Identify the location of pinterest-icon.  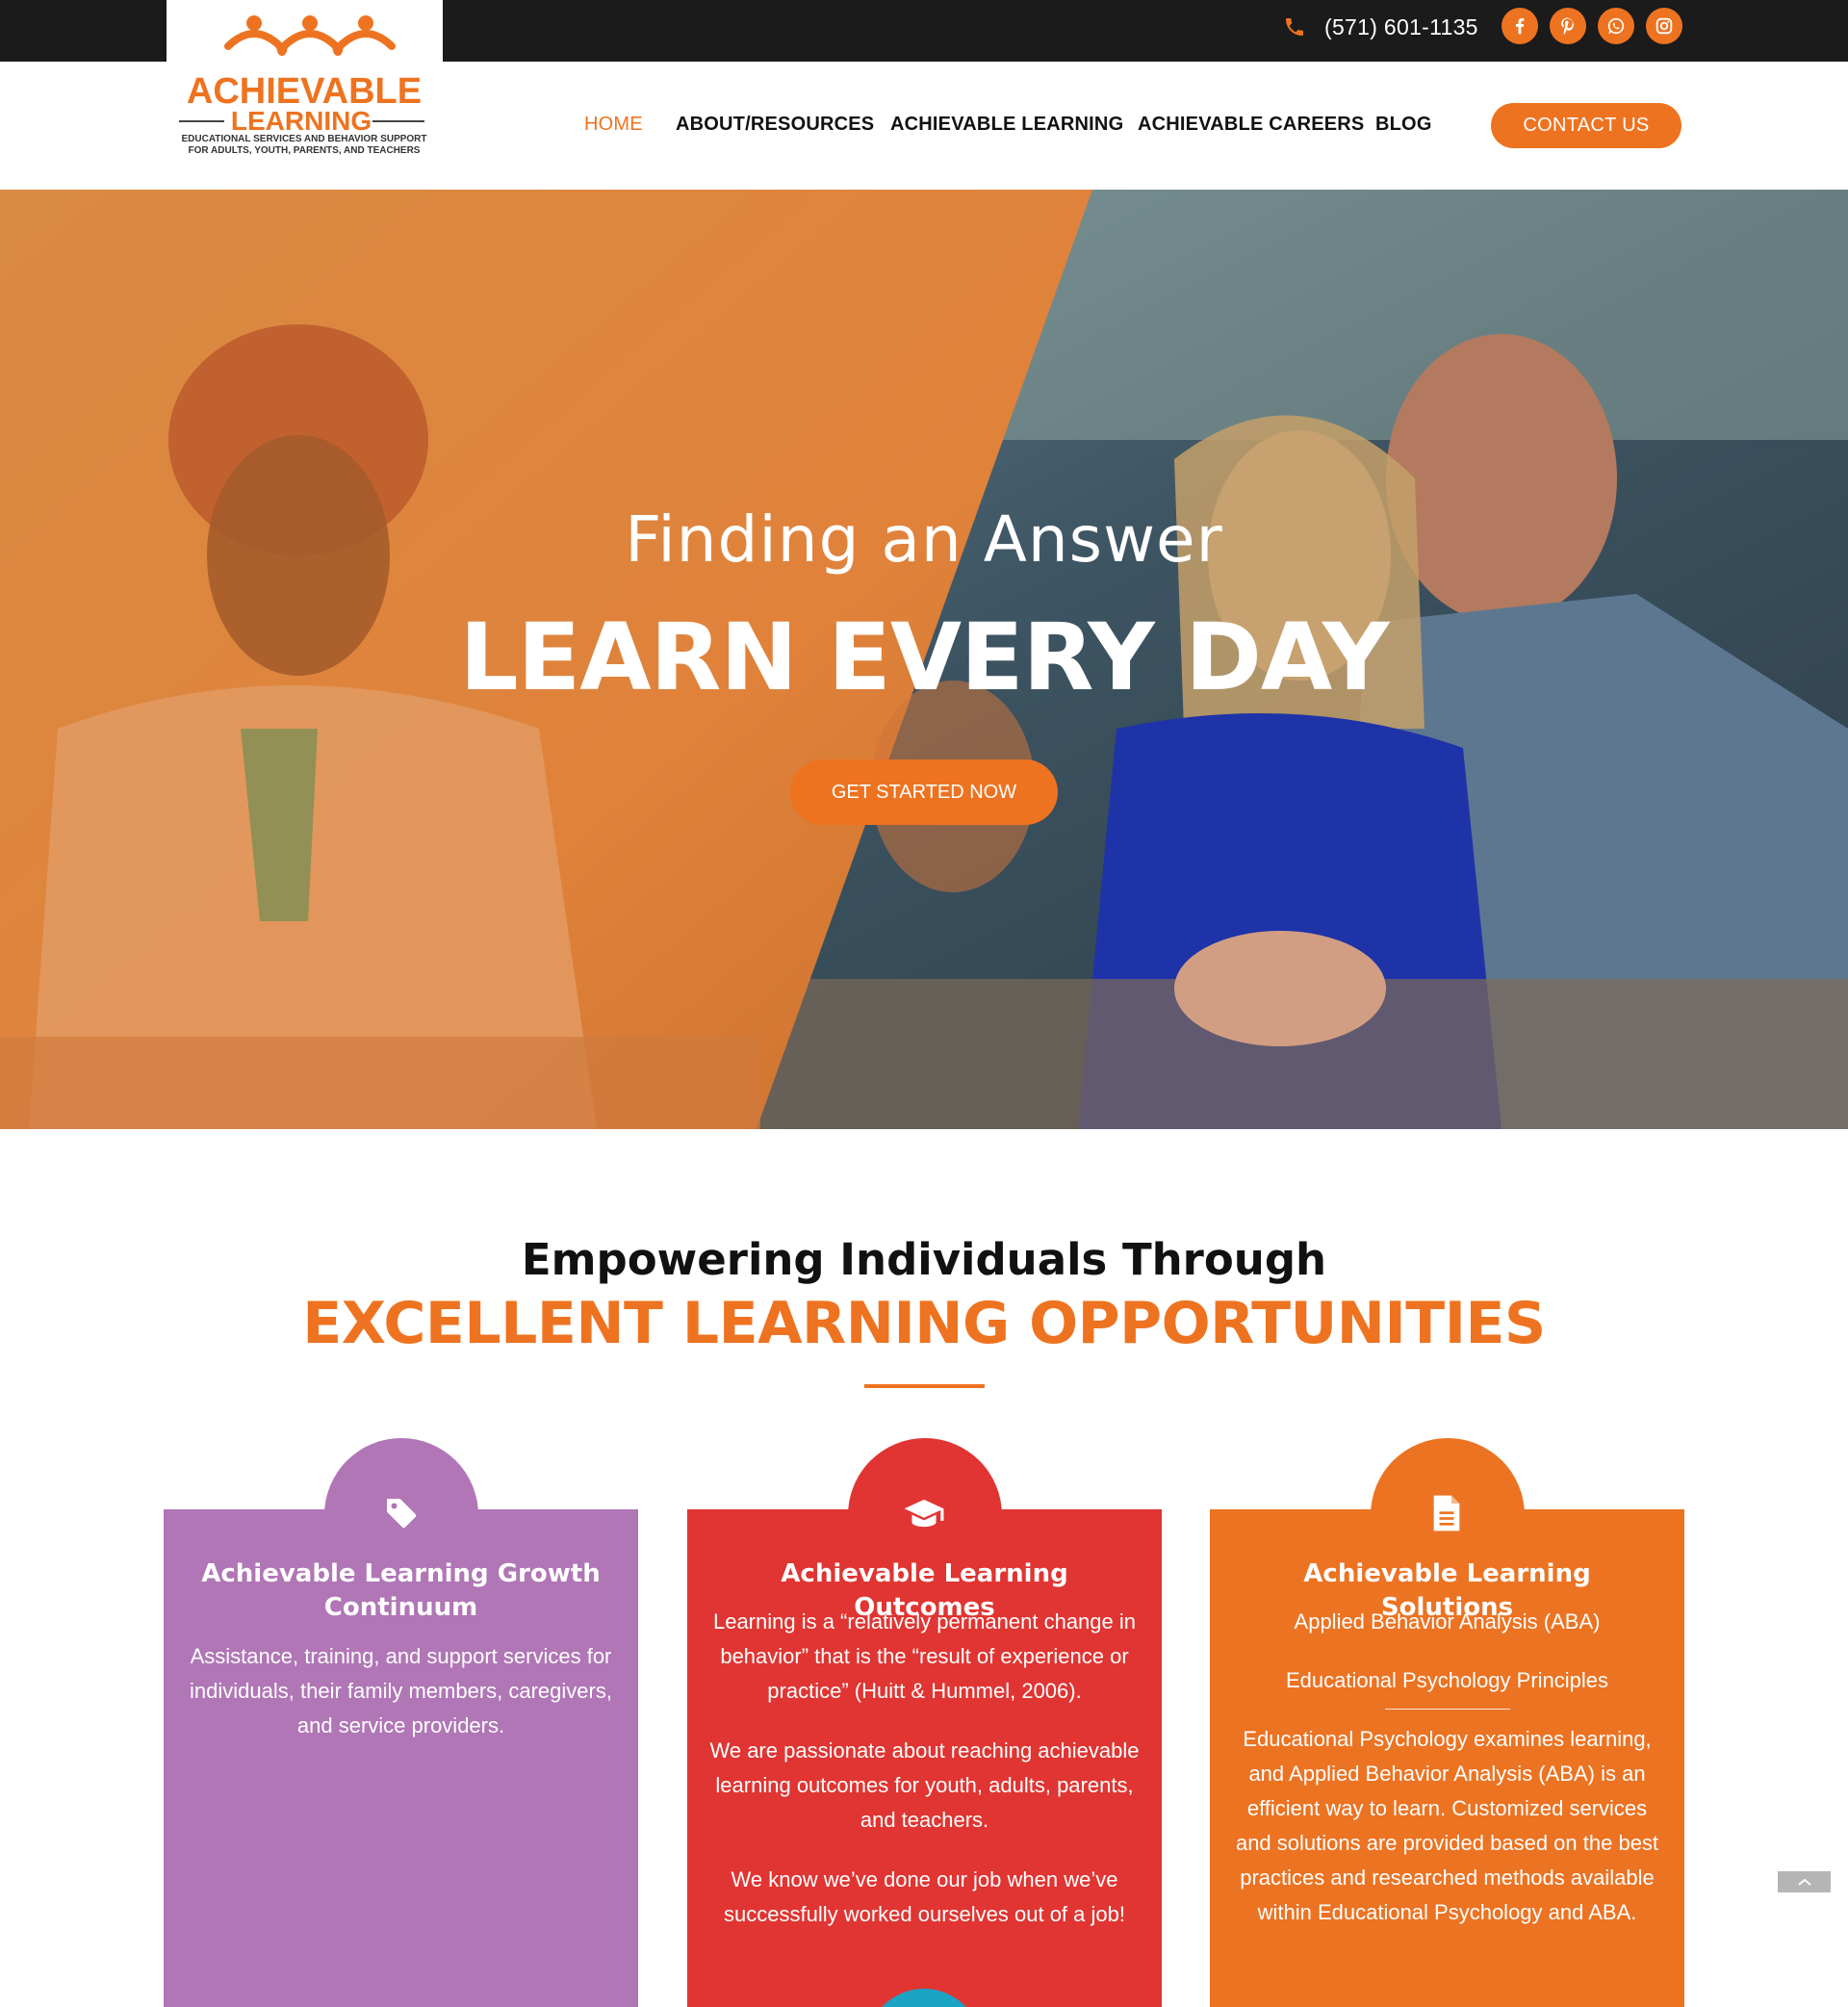
(1568, 26).